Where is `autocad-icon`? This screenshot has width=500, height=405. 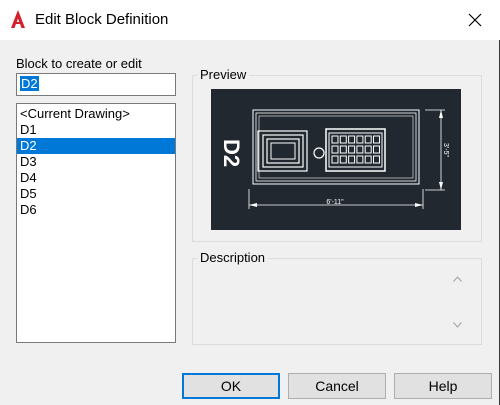 autocad-icon is located at coordinates (18, 19).